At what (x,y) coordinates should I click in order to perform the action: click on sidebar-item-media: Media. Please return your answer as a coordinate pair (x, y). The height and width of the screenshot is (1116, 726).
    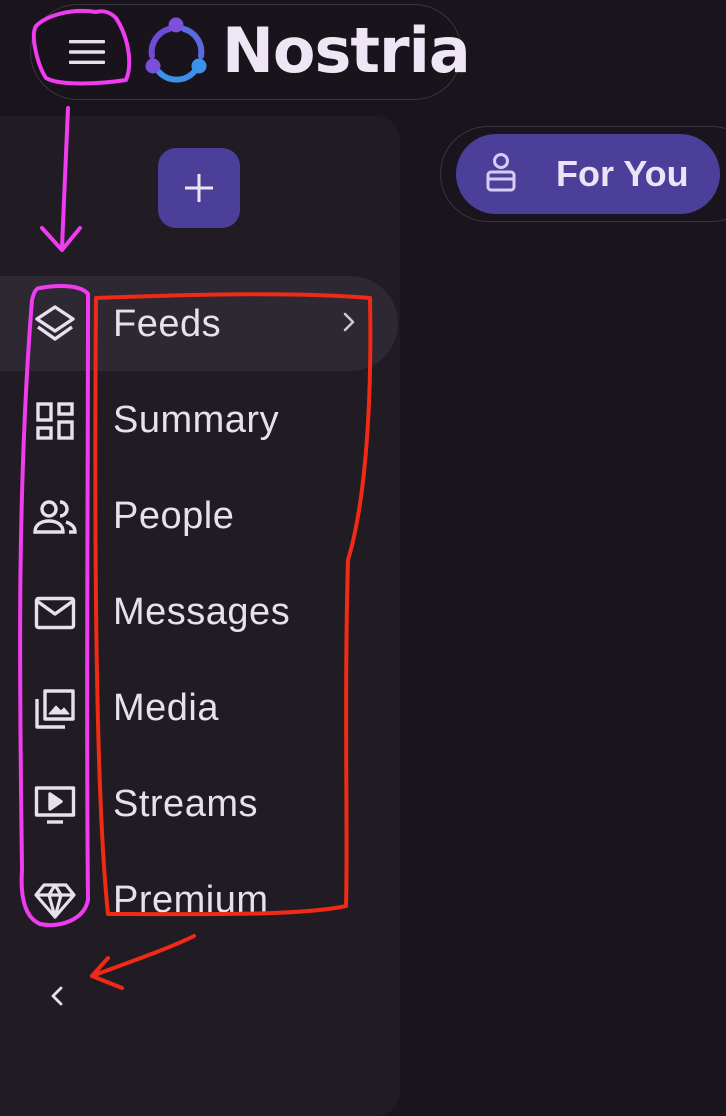
    Looking at the image, I should click on (199, 708).